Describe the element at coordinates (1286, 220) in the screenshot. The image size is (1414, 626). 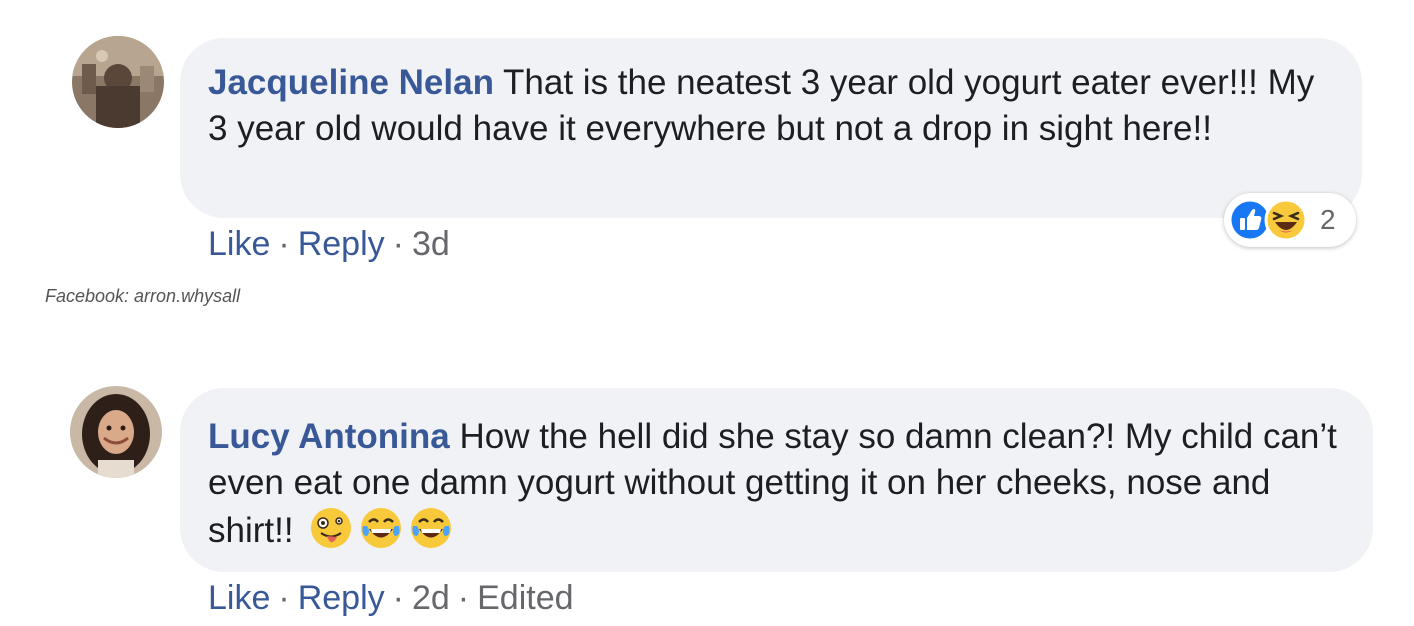
I see `haha-icon` at that location.